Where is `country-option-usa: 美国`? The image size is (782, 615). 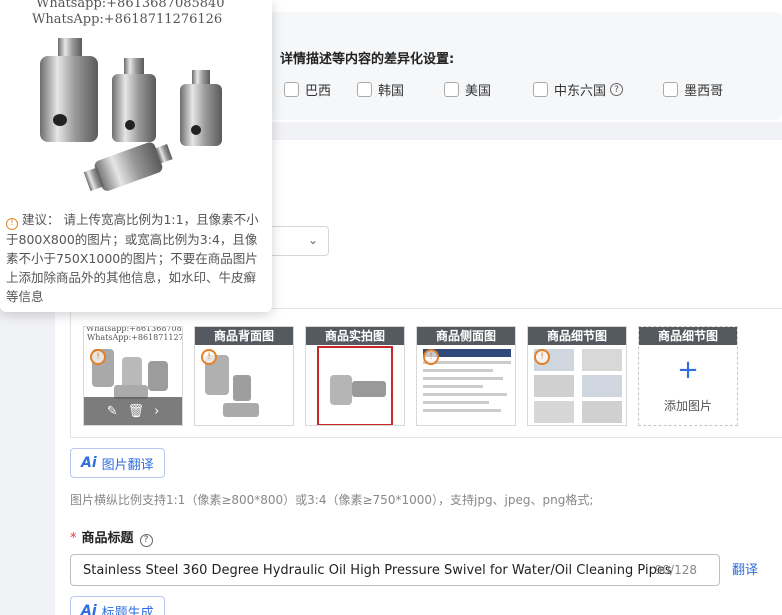 country-option-usa: 美国 is located at coordinates (467, 89).